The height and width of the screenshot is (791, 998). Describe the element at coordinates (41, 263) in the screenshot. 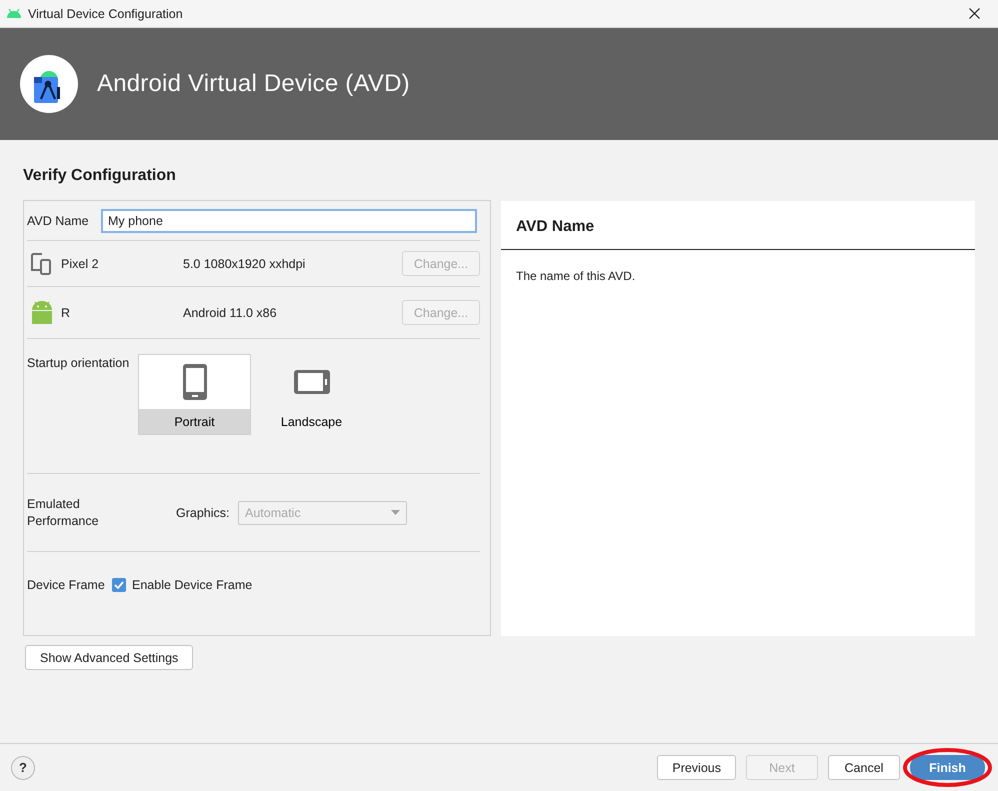

I see `devices-icon` at that location.